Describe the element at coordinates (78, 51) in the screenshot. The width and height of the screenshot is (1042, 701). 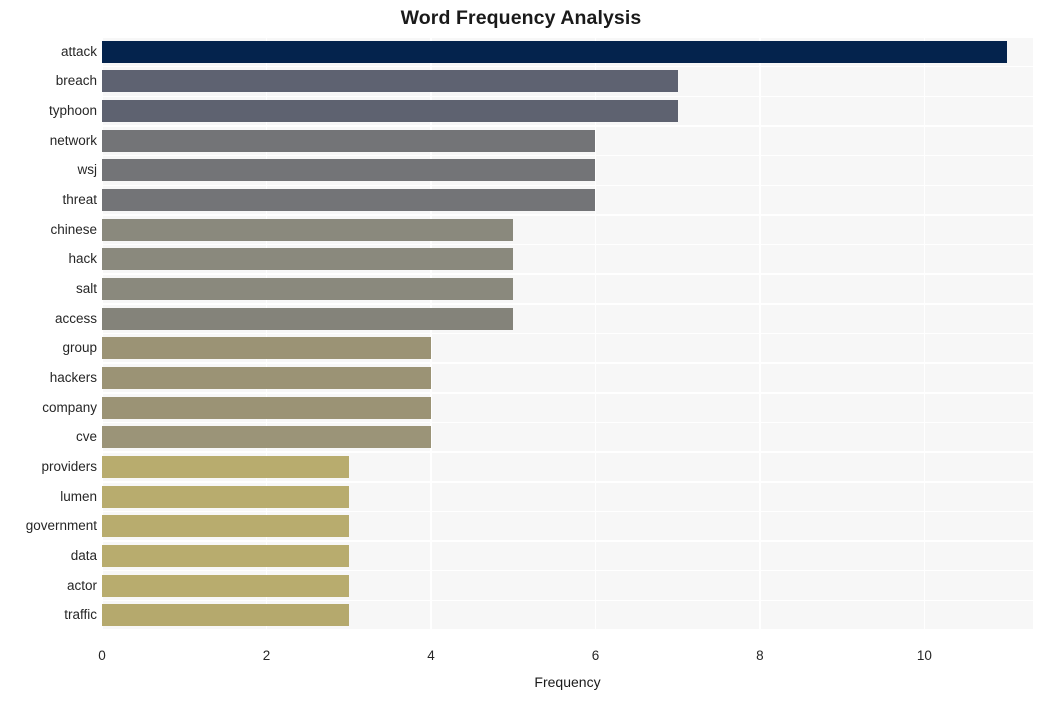
I see `y-axis-tick-label: attack` at that location.